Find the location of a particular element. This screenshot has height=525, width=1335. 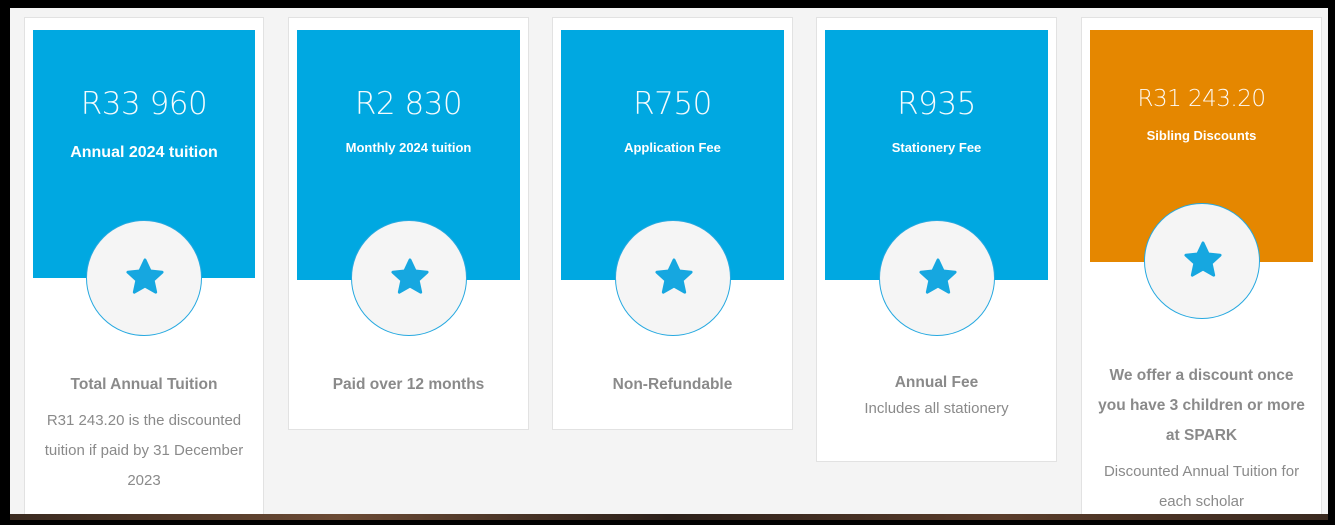

price-value: R935 is located at coordinates (936, 104).